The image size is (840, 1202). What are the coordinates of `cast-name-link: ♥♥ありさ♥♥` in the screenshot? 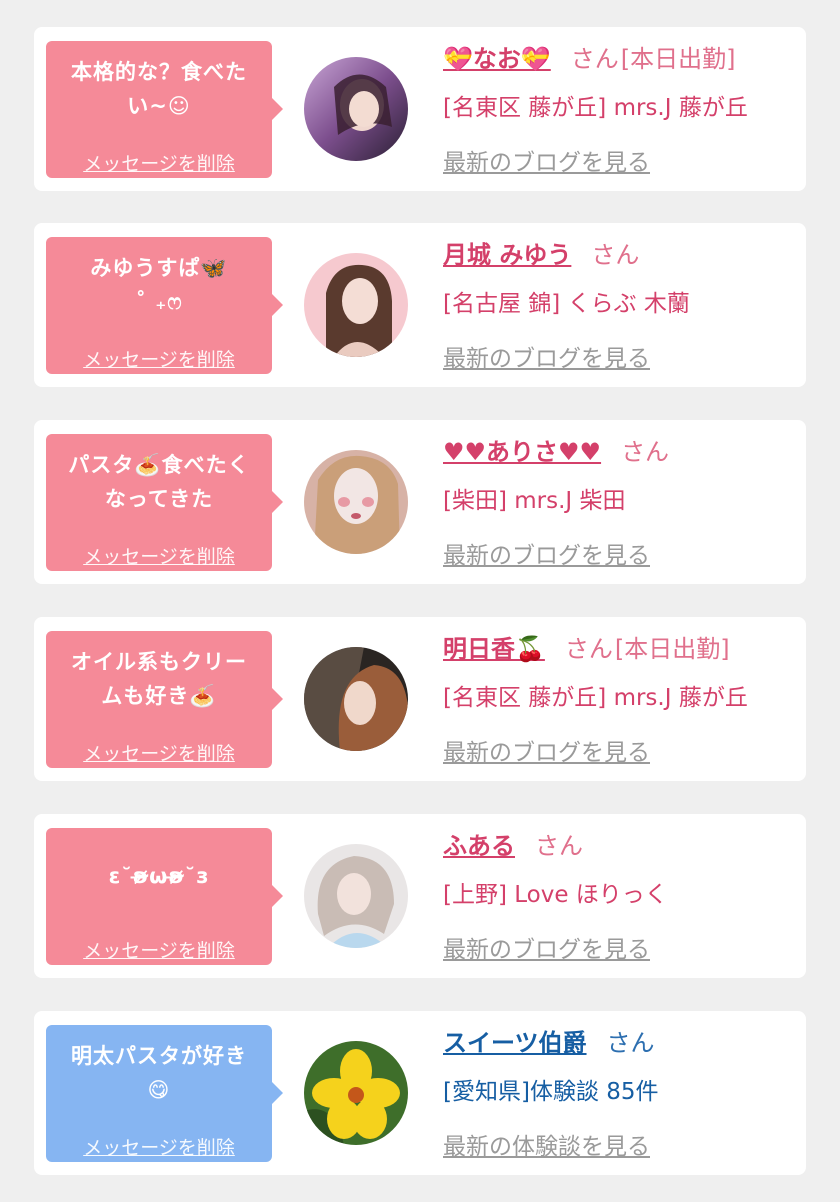 It's located at (522, 452).